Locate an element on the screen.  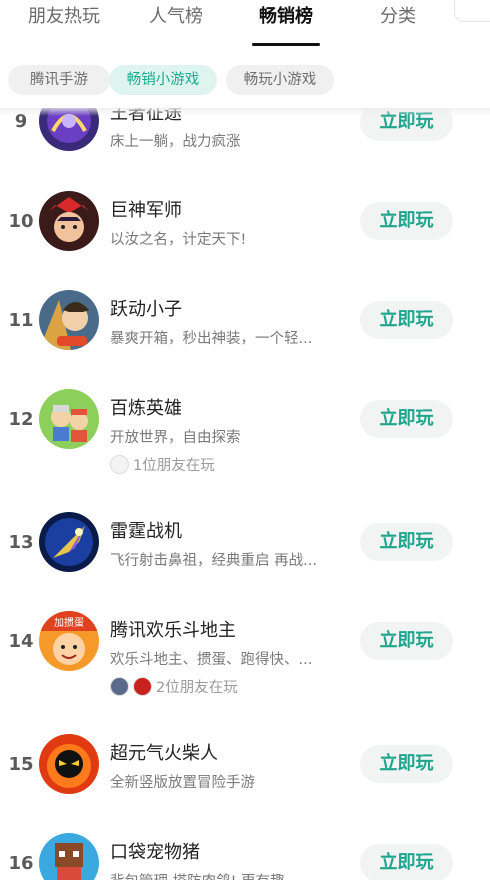
chip-bestseller-minigames: 畅销小游戏 is located at coordinates (163, 80).